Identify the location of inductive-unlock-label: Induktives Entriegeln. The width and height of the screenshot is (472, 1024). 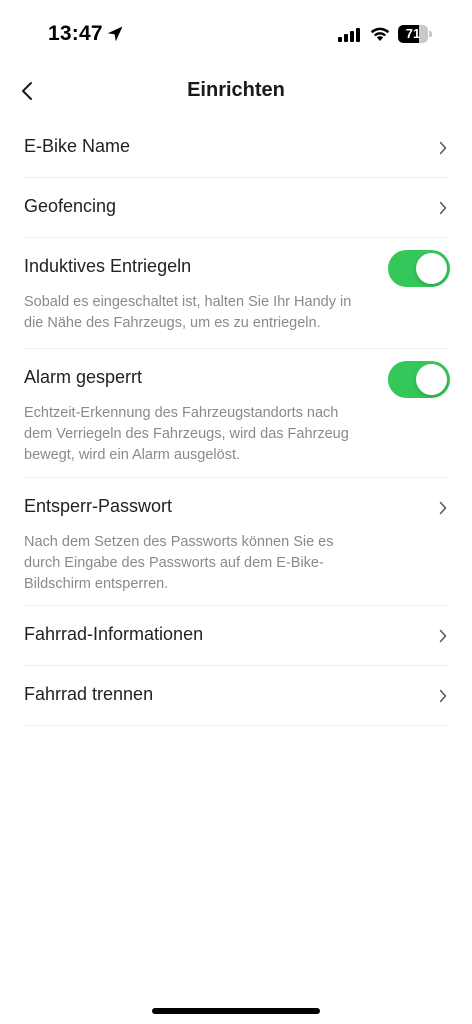
(108, 266).